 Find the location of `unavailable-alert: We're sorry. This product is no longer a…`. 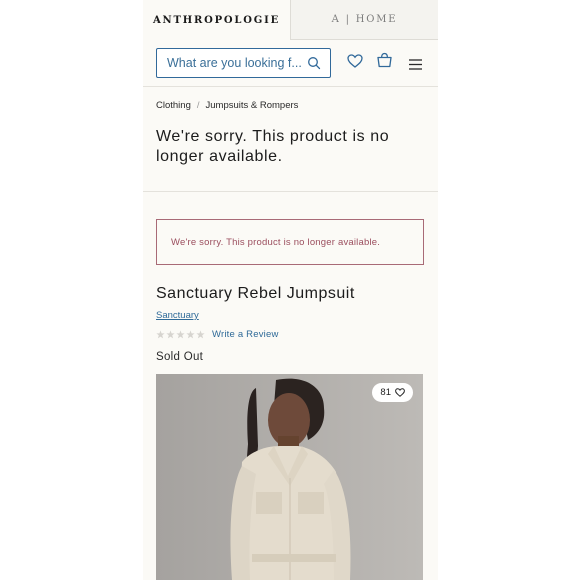

unavailable-alert: We're sorry. This product is no longer a… is located at coordinates (290, 242).